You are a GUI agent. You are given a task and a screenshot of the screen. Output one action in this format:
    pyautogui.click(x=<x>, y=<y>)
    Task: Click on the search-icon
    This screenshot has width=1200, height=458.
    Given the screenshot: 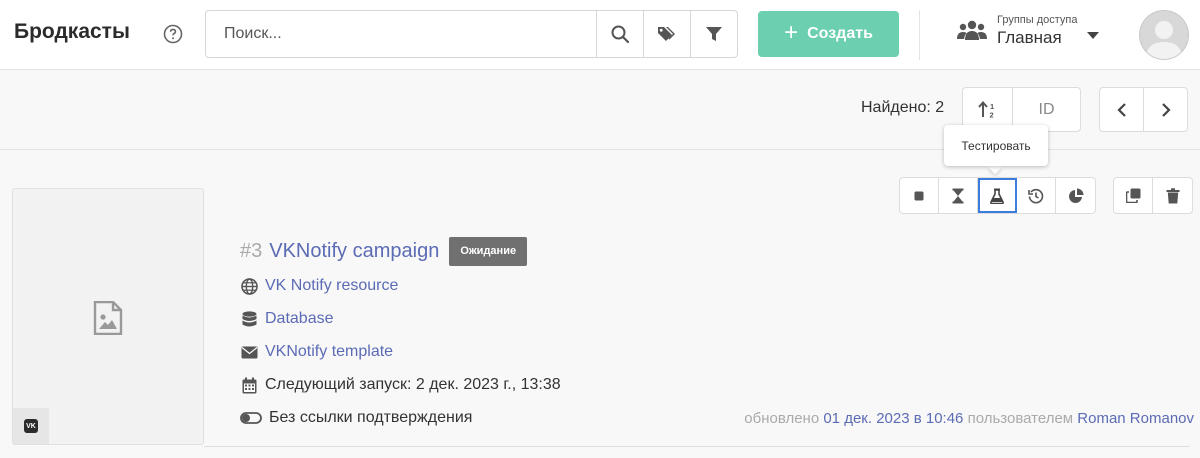 What is the action you would take?
    pyautogui.click(x=620, y=34)
    